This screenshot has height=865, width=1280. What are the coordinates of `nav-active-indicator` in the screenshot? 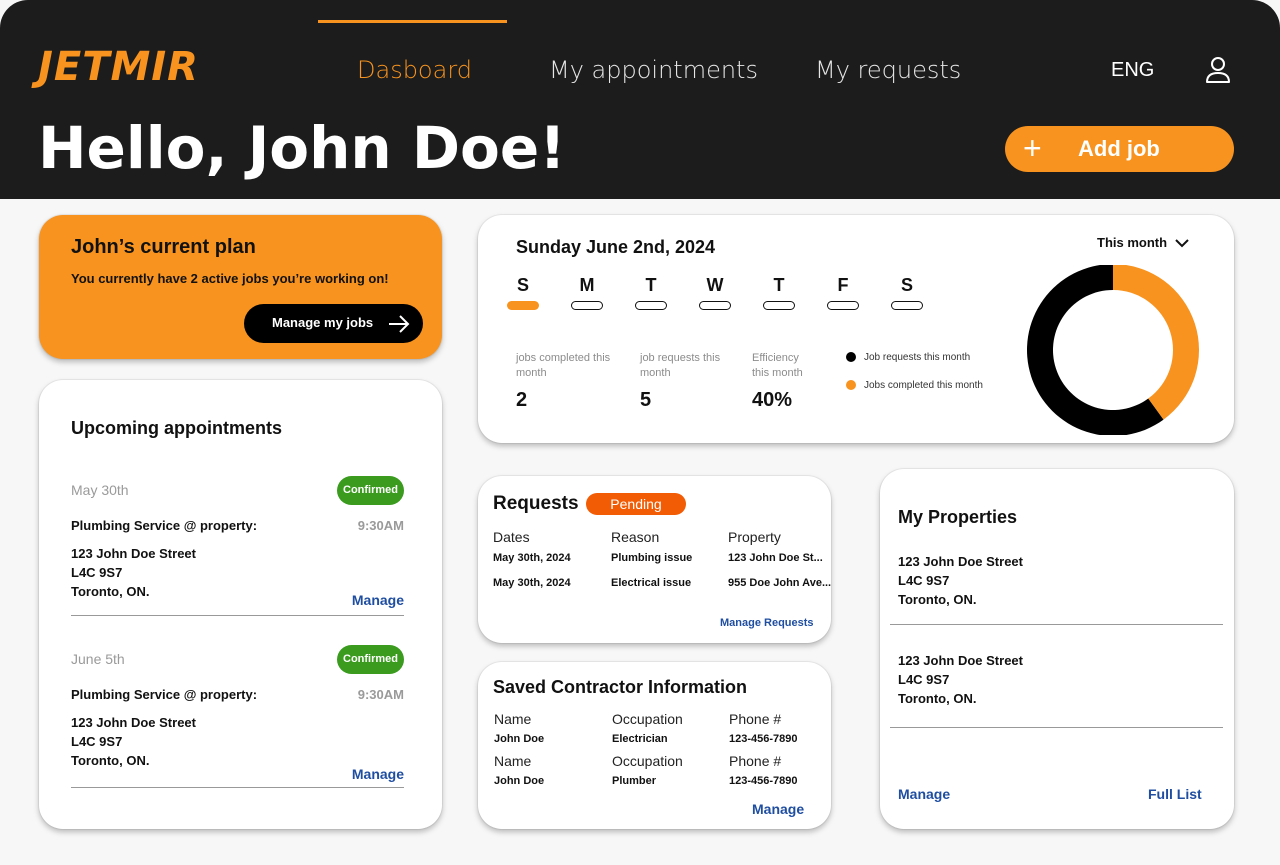 It's located at (412, 21).